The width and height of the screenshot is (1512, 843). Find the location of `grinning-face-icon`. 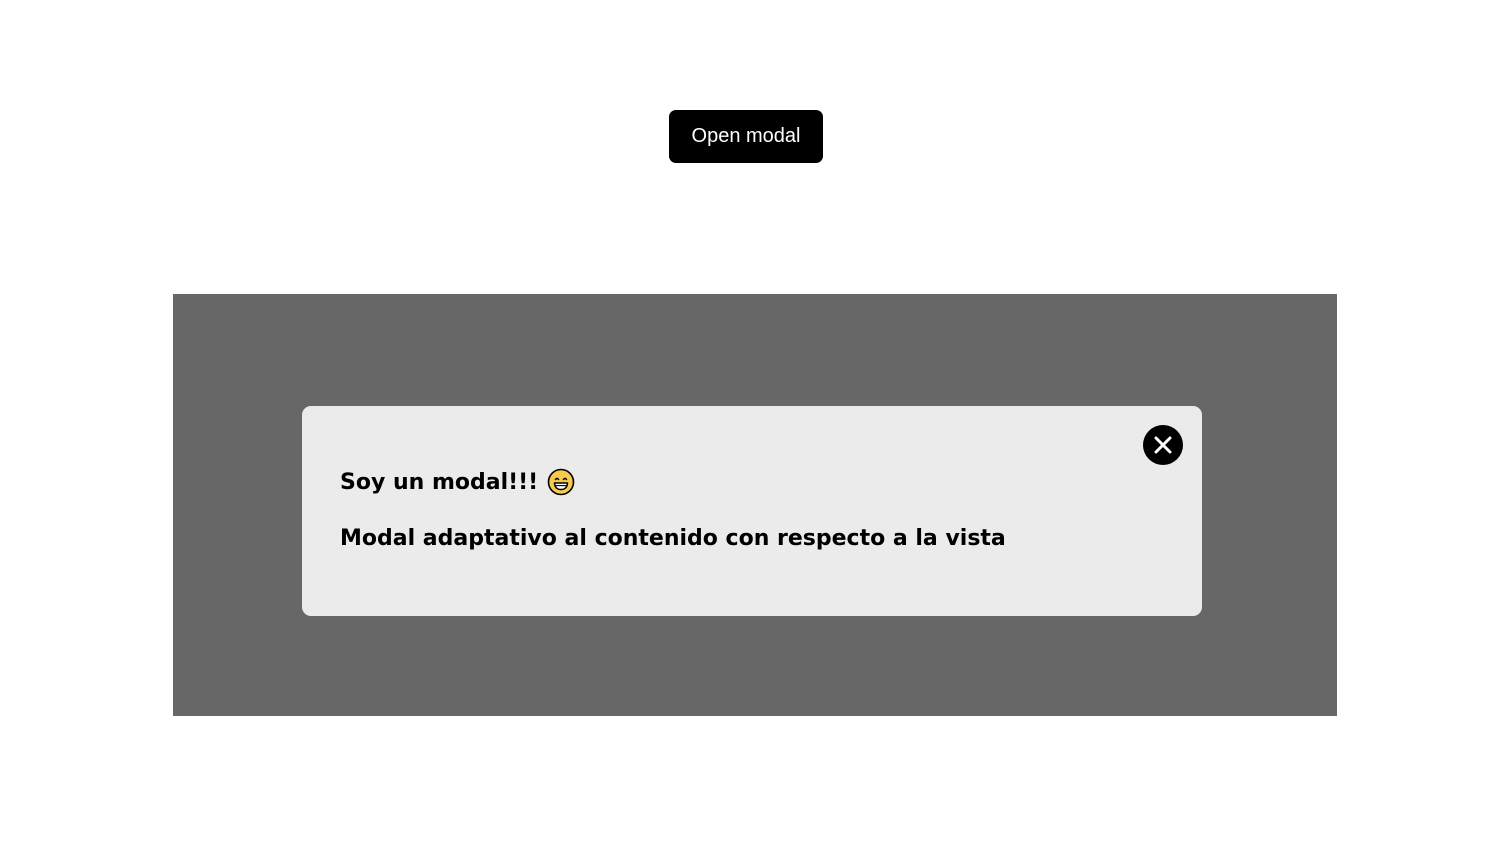

grinning-face-icon is located at coordinates (561, 482).